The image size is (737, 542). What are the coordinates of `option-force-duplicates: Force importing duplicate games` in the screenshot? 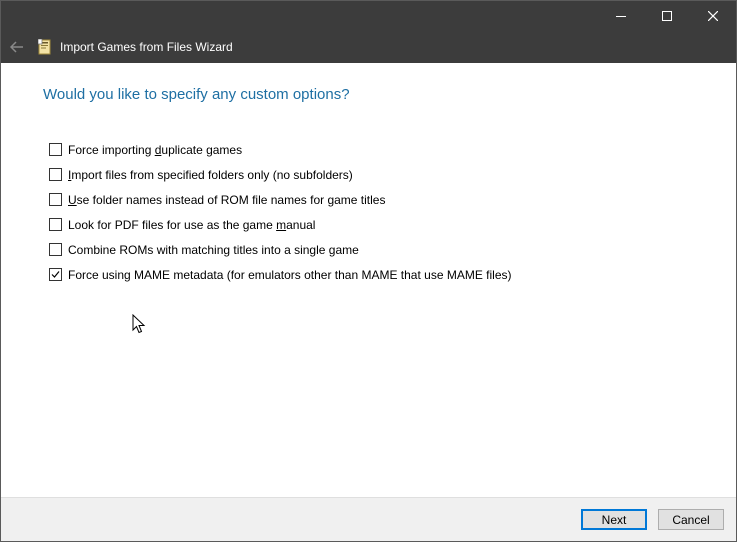 It's located at (280, 149).